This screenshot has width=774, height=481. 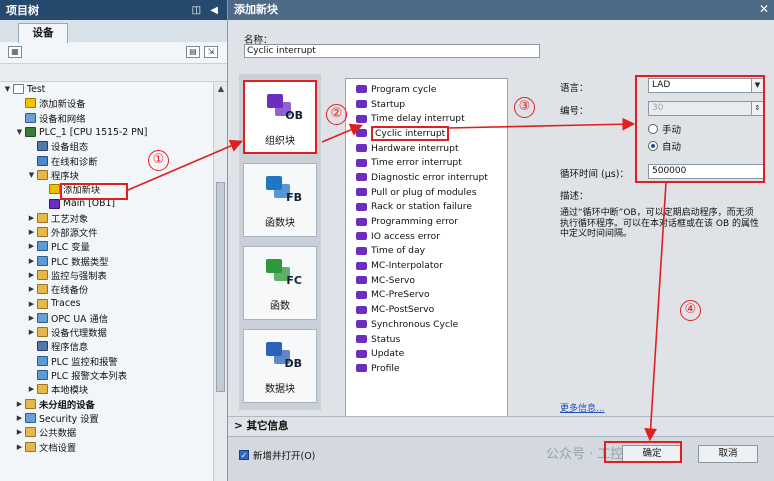 I want to click on net-icon, so click(x=30, y=417).